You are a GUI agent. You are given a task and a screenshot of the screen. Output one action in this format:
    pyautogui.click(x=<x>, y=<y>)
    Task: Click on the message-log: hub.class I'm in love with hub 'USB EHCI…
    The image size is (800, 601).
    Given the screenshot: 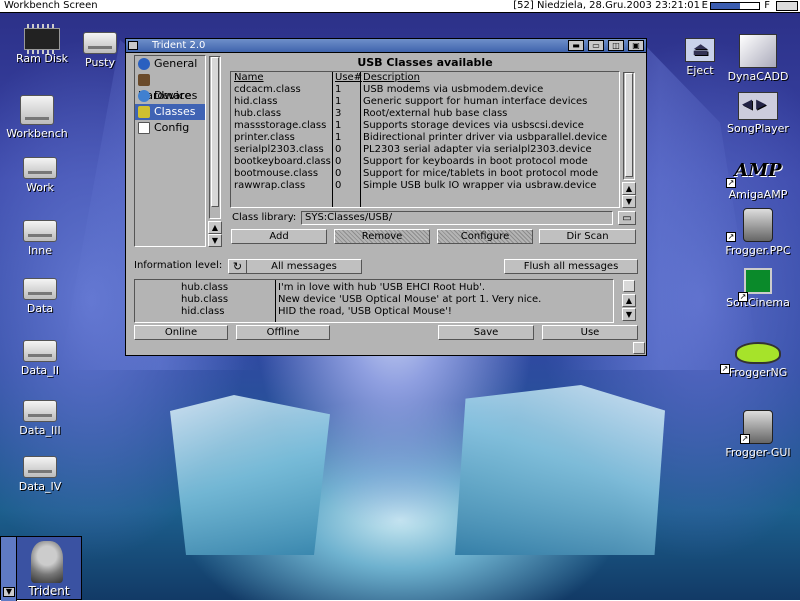 What is the action you would take?
    pyautogui.click(x=374, y=301)
    